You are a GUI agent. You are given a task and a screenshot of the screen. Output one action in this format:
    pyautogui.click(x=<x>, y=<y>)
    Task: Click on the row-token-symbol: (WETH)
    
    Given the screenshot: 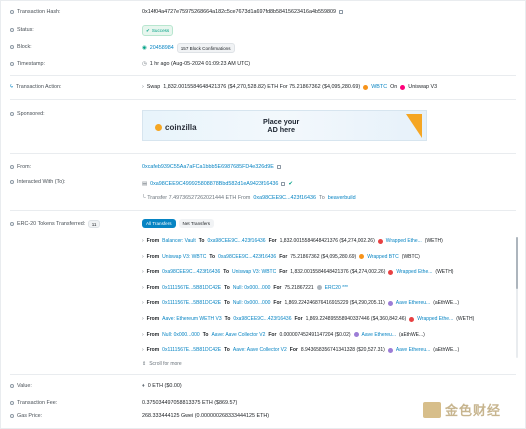 What is the action you would take?
    pyautogui.click(x=444, y=272)
    